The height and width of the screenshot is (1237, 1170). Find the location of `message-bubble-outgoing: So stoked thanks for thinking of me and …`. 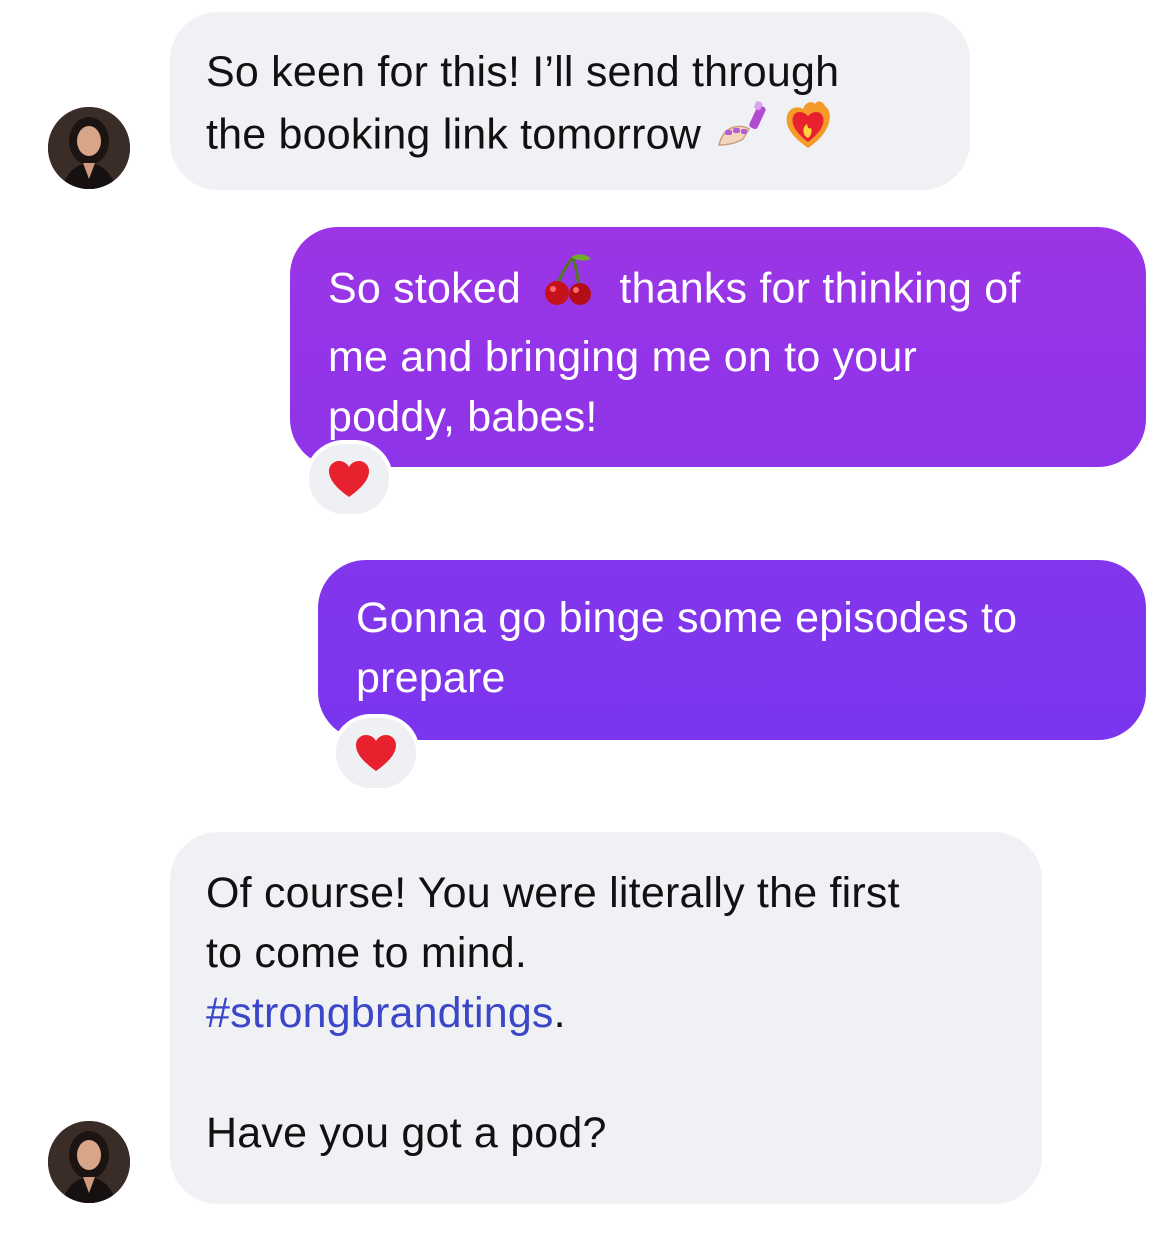

message-bubble-outgoing: So stoked thanks for thinking of me and … is located at coordinates (718, 347).